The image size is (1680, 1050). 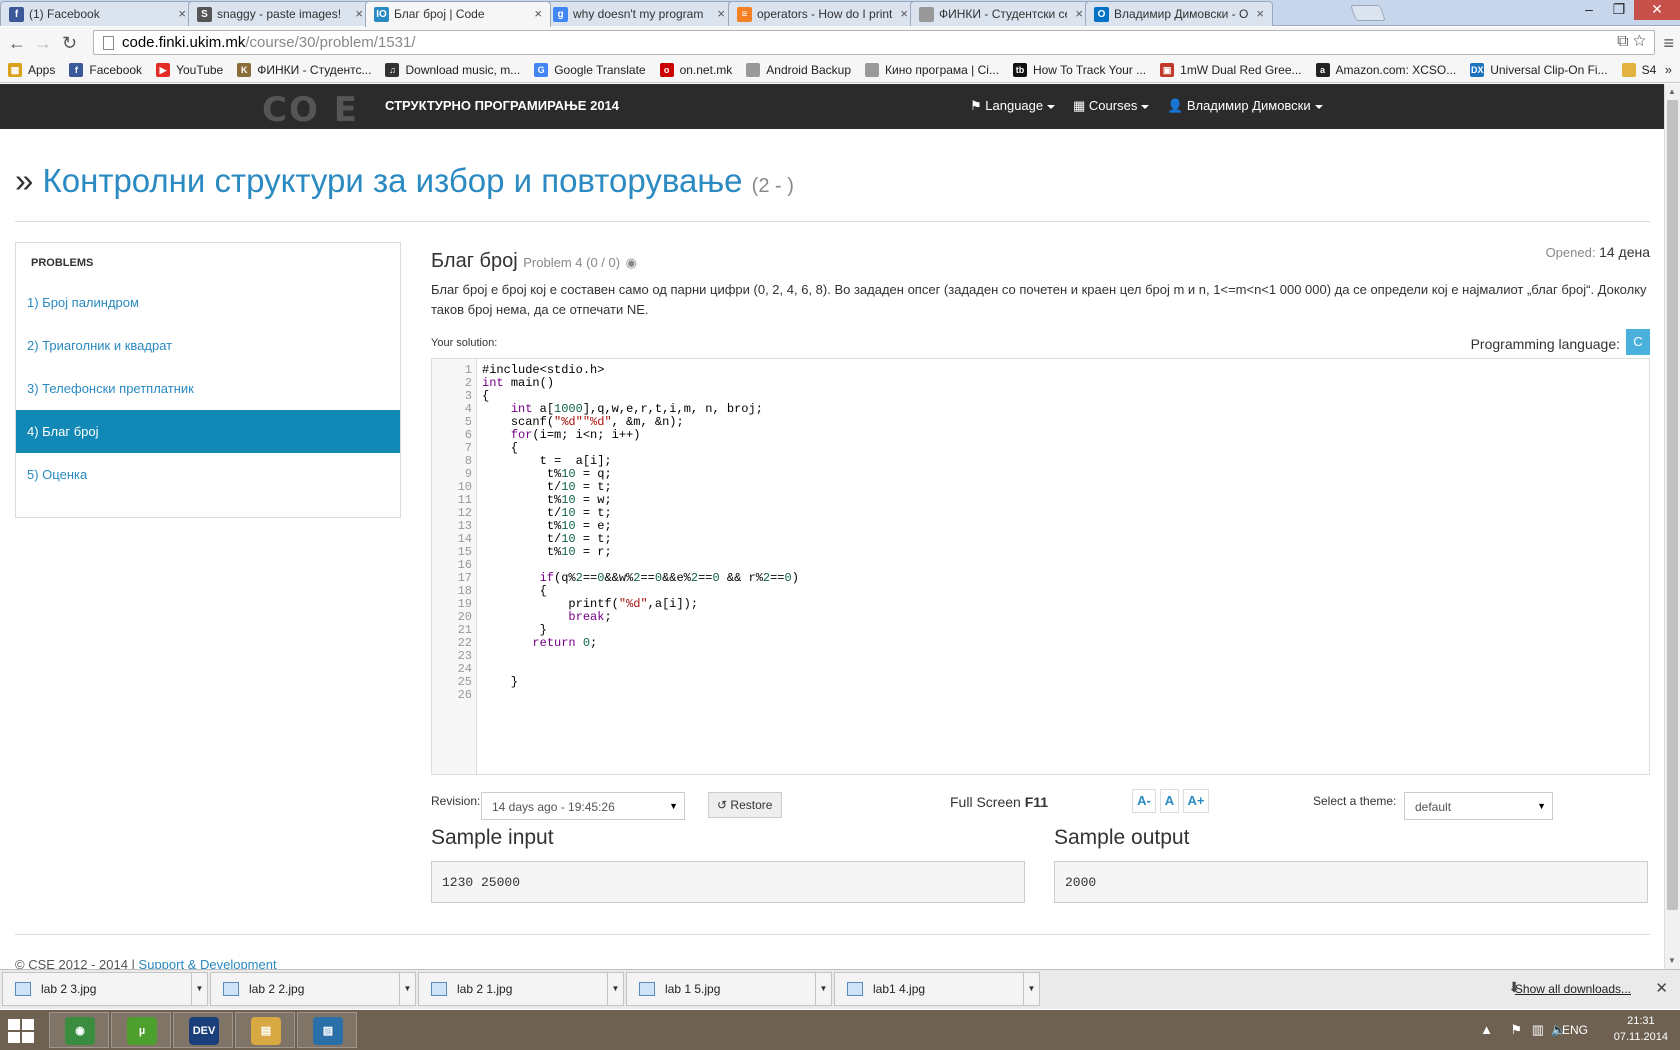 I want to click on outlook-icon: O, so click(x=1101, y=14).